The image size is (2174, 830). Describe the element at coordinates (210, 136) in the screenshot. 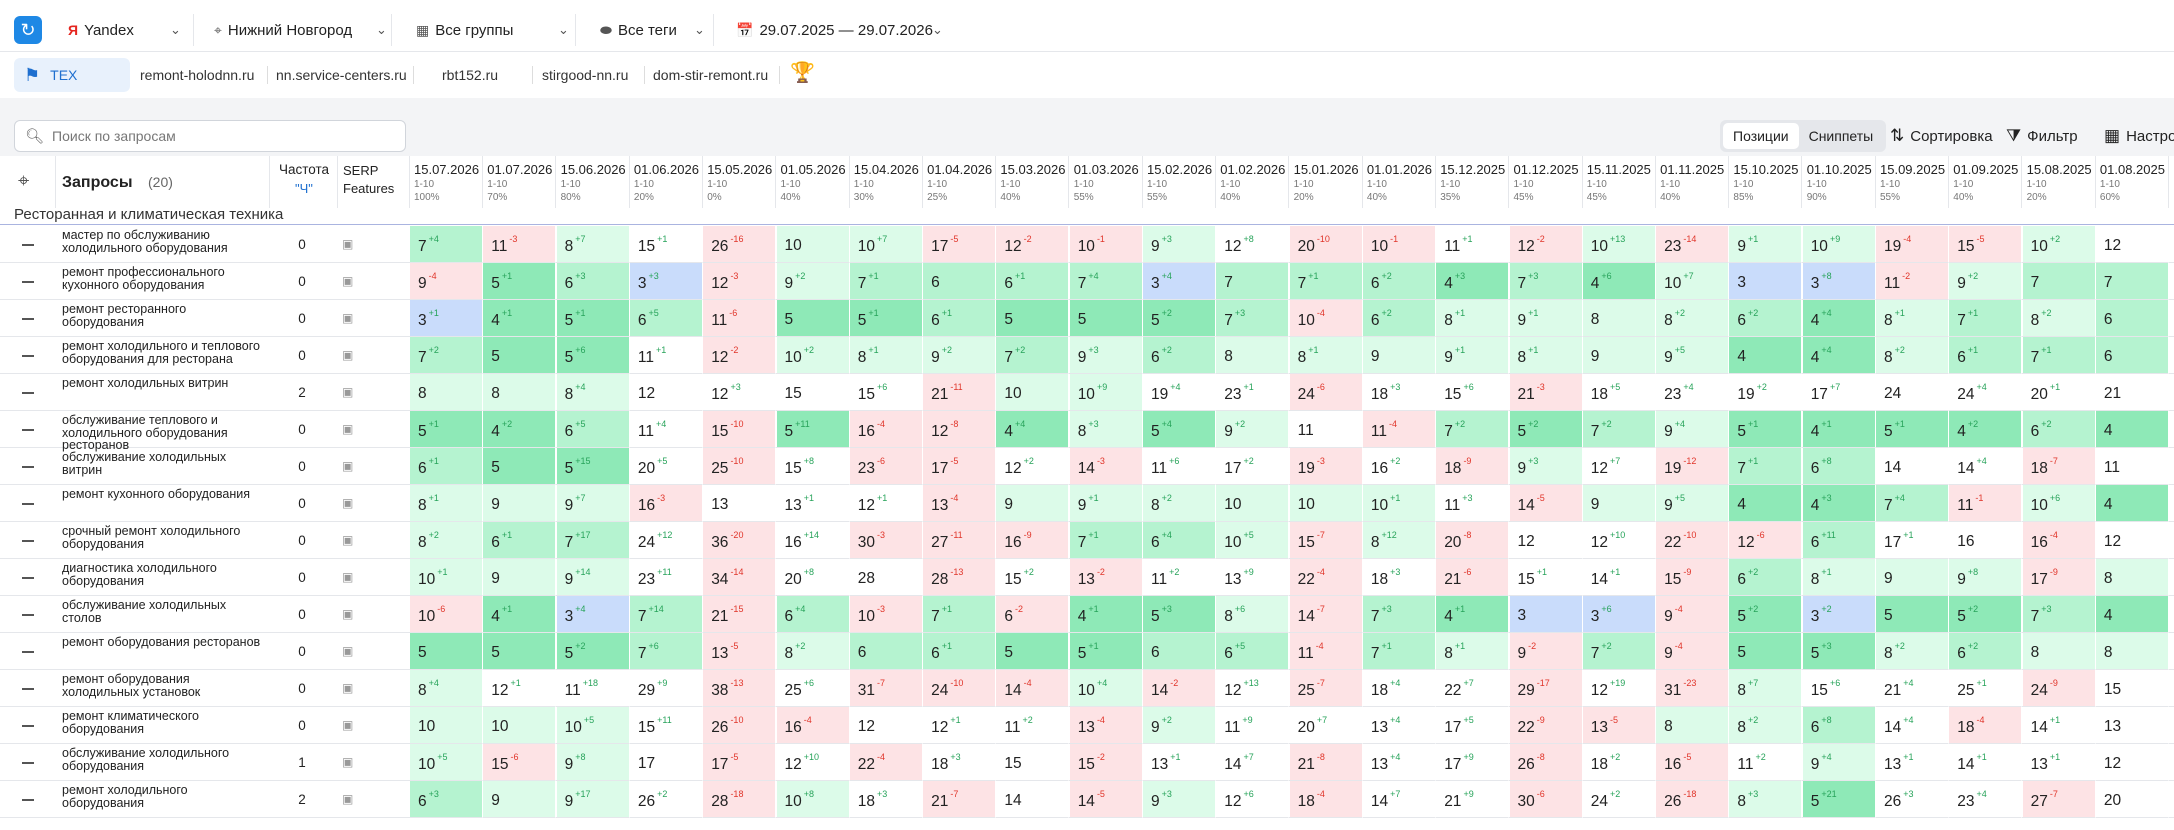

I see `search-input: 🔍︎ Поиск по запросам` at that location.